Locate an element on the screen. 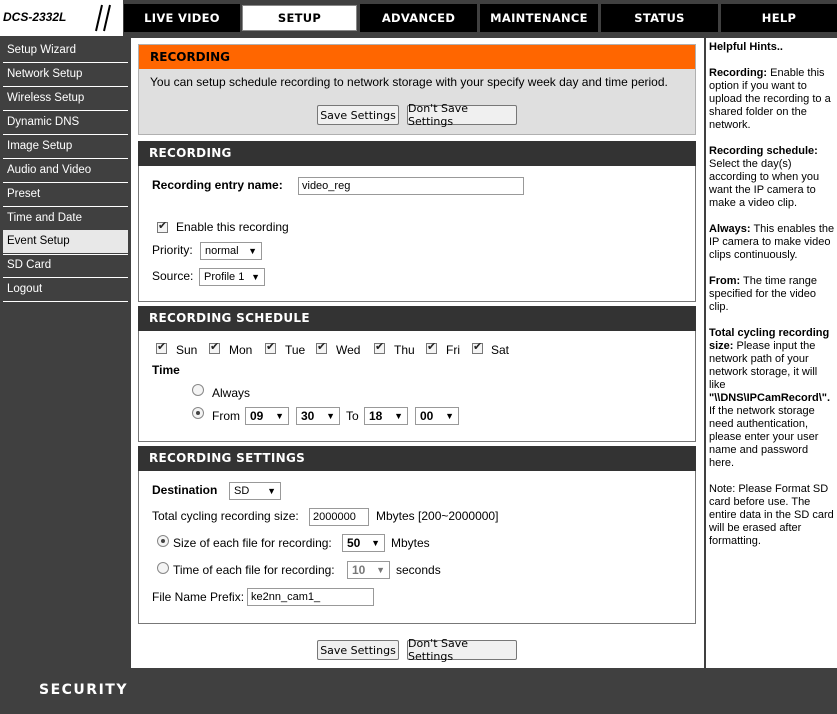  from-hour-value: 09 is located at coordinates (257, 416).